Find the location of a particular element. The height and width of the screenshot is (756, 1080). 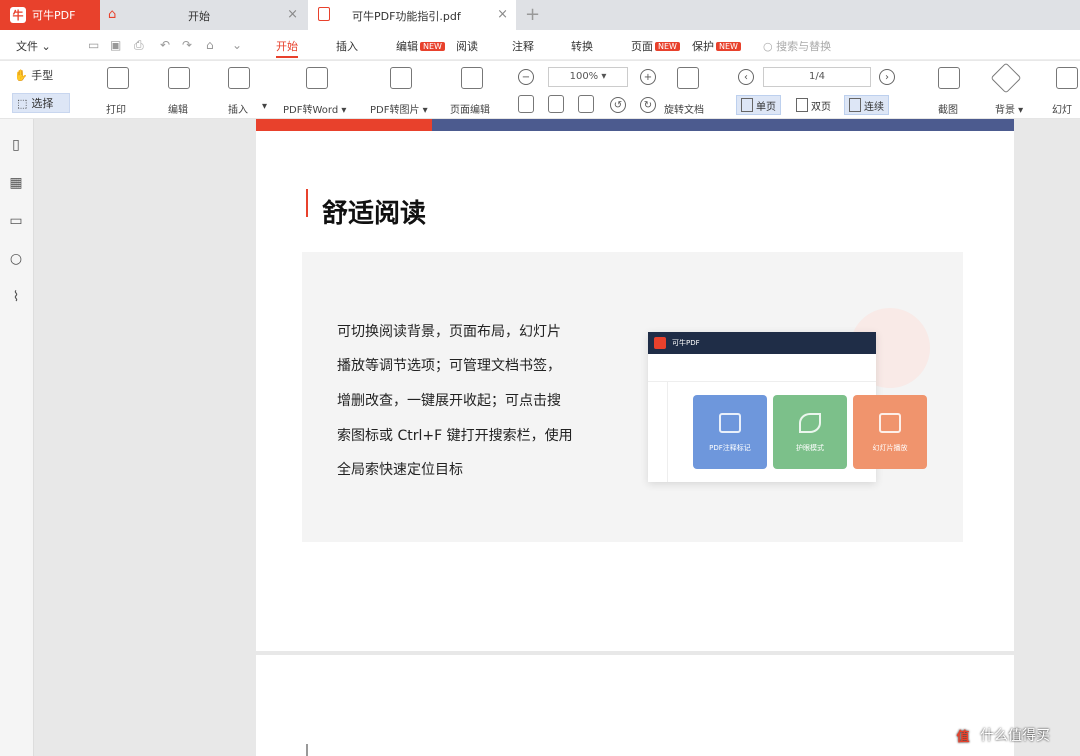

feature-card-slideshow: 幻灯片播放 is located at coordinates (890, 432).